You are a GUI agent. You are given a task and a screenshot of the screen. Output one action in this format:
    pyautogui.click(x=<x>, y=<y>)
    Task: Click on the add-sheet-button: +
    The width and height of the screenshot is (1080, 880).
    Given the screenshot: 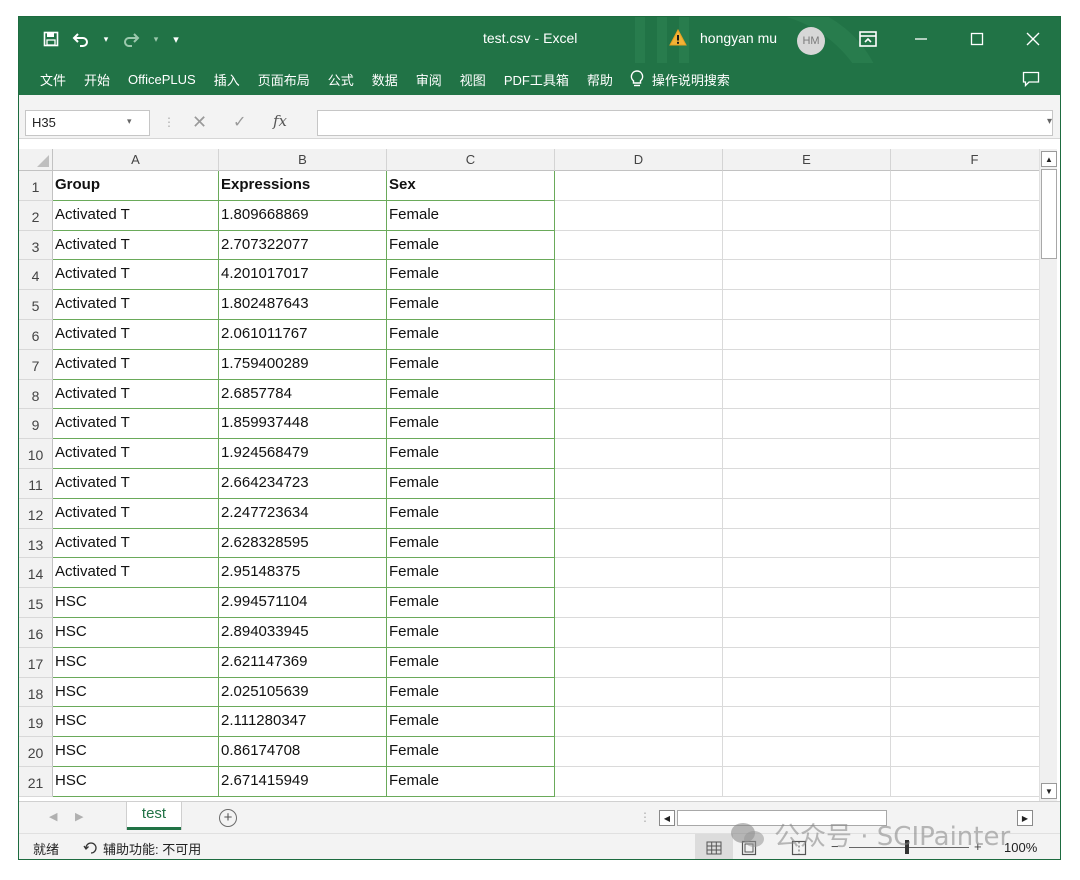 What is the action you would take?
    pyautogui.click(x=228, y=818)
    